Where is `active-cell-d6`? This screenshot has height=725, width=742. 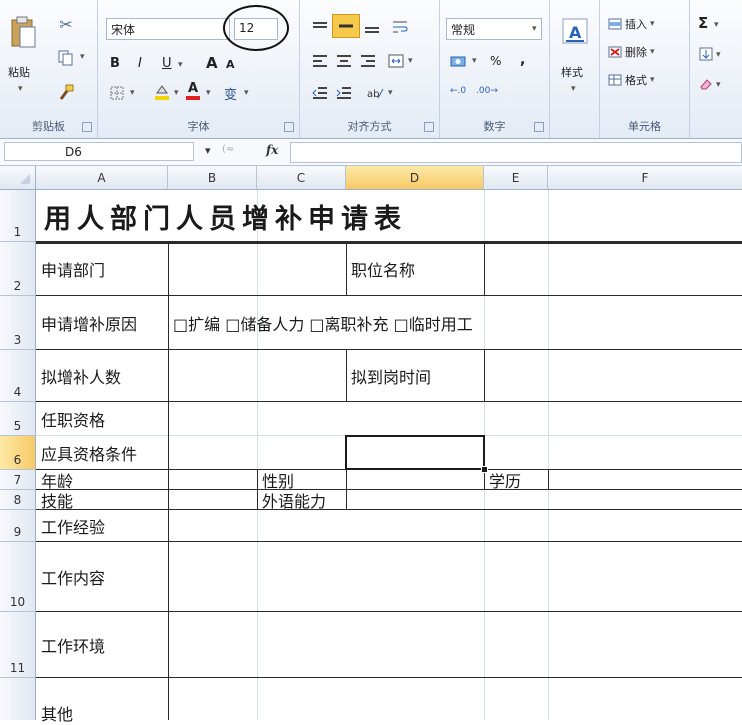 active-cell-d6 is located at coordinates (415, 452).